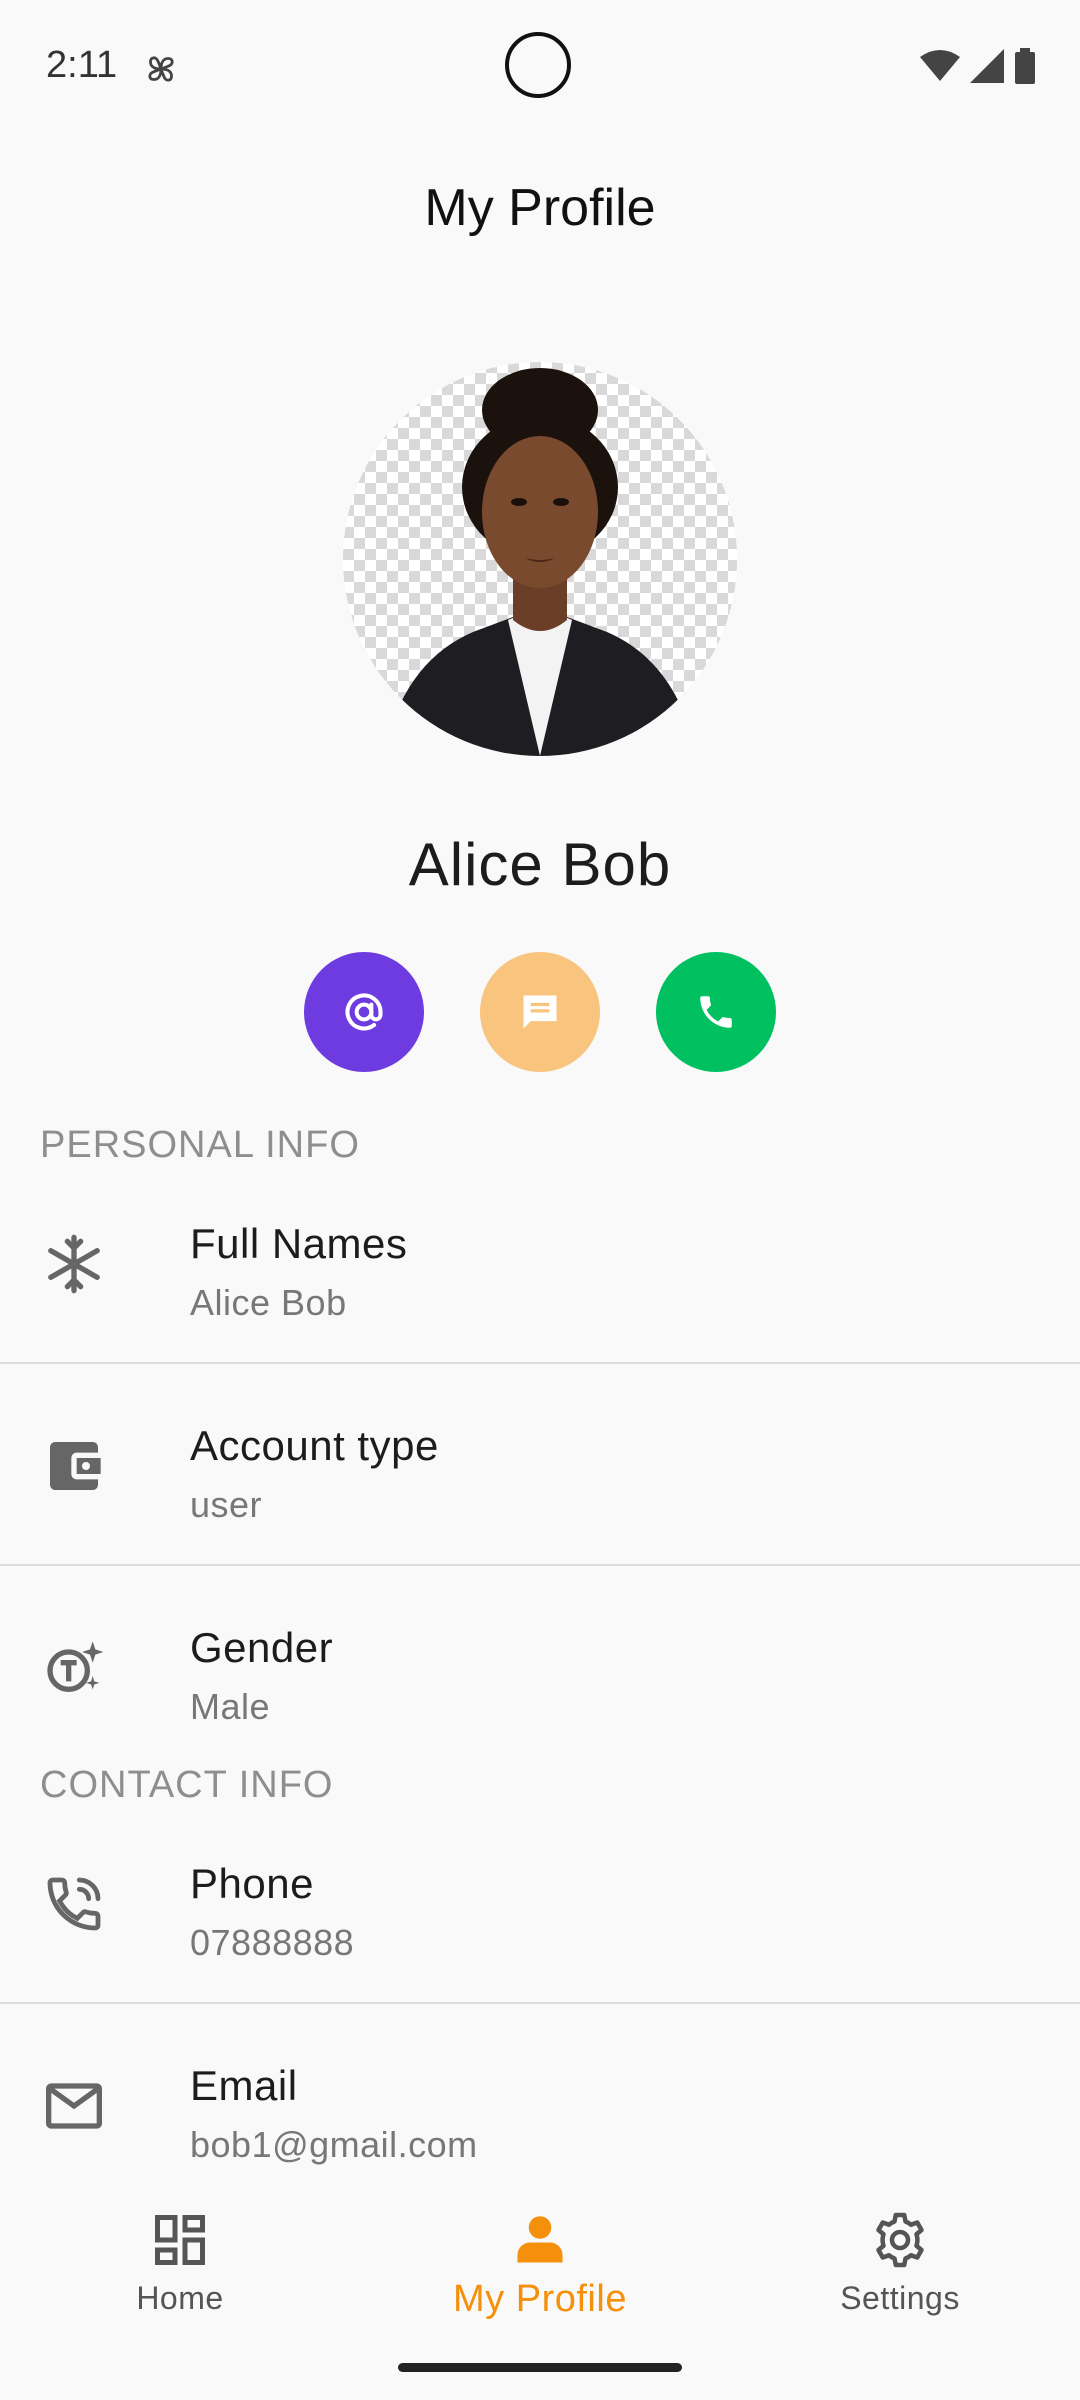  What do you see at coordinates (268, 1302) in the screenshot?
I see `full-names-value: Alice Bob` at bounding box center [268, 1302].